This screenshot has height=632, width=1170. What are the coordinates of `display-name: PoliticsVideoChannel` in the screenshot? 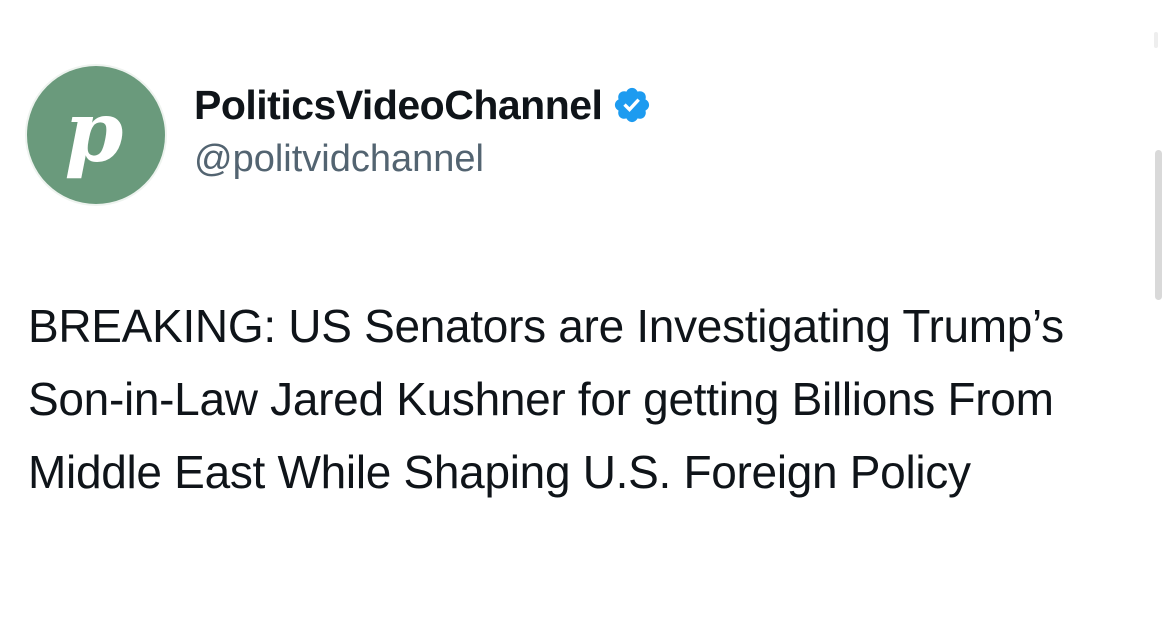 It's located at (398, 105).